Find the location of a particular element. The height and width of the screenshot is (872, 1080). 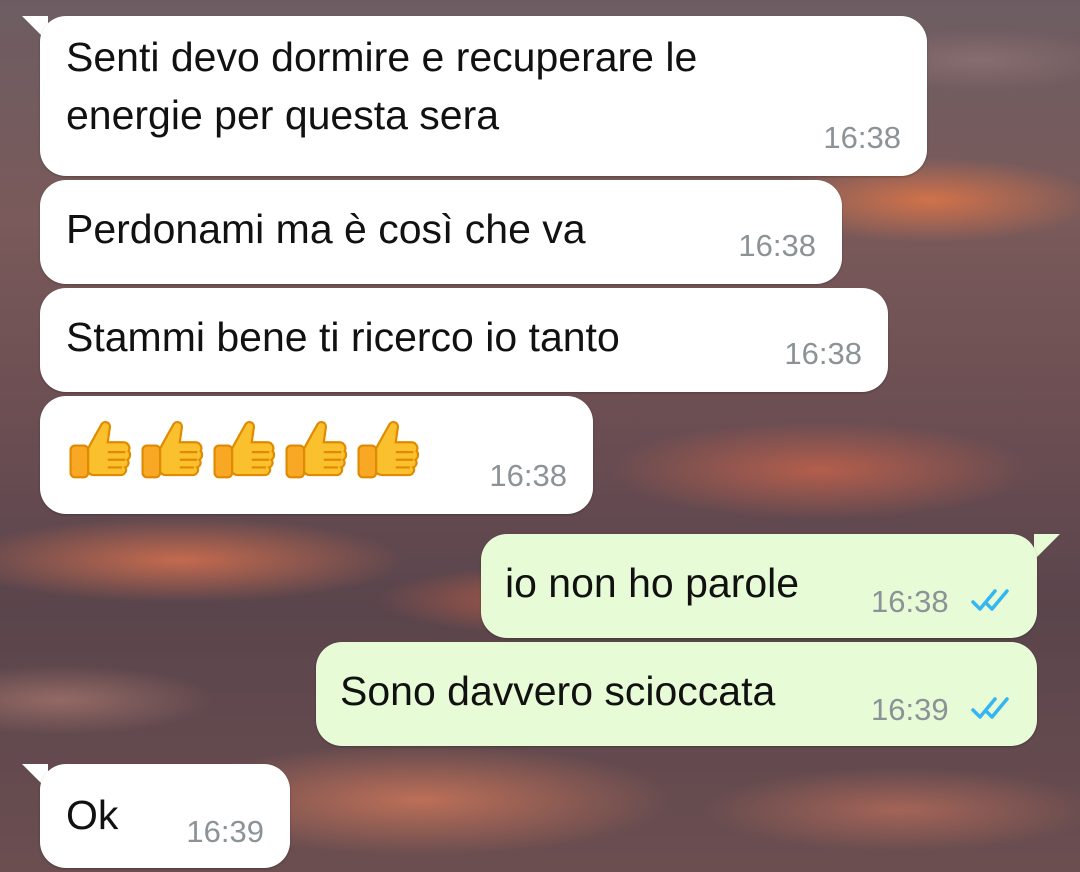

message-text: io non ho parole is located at coordinates (652, 583).